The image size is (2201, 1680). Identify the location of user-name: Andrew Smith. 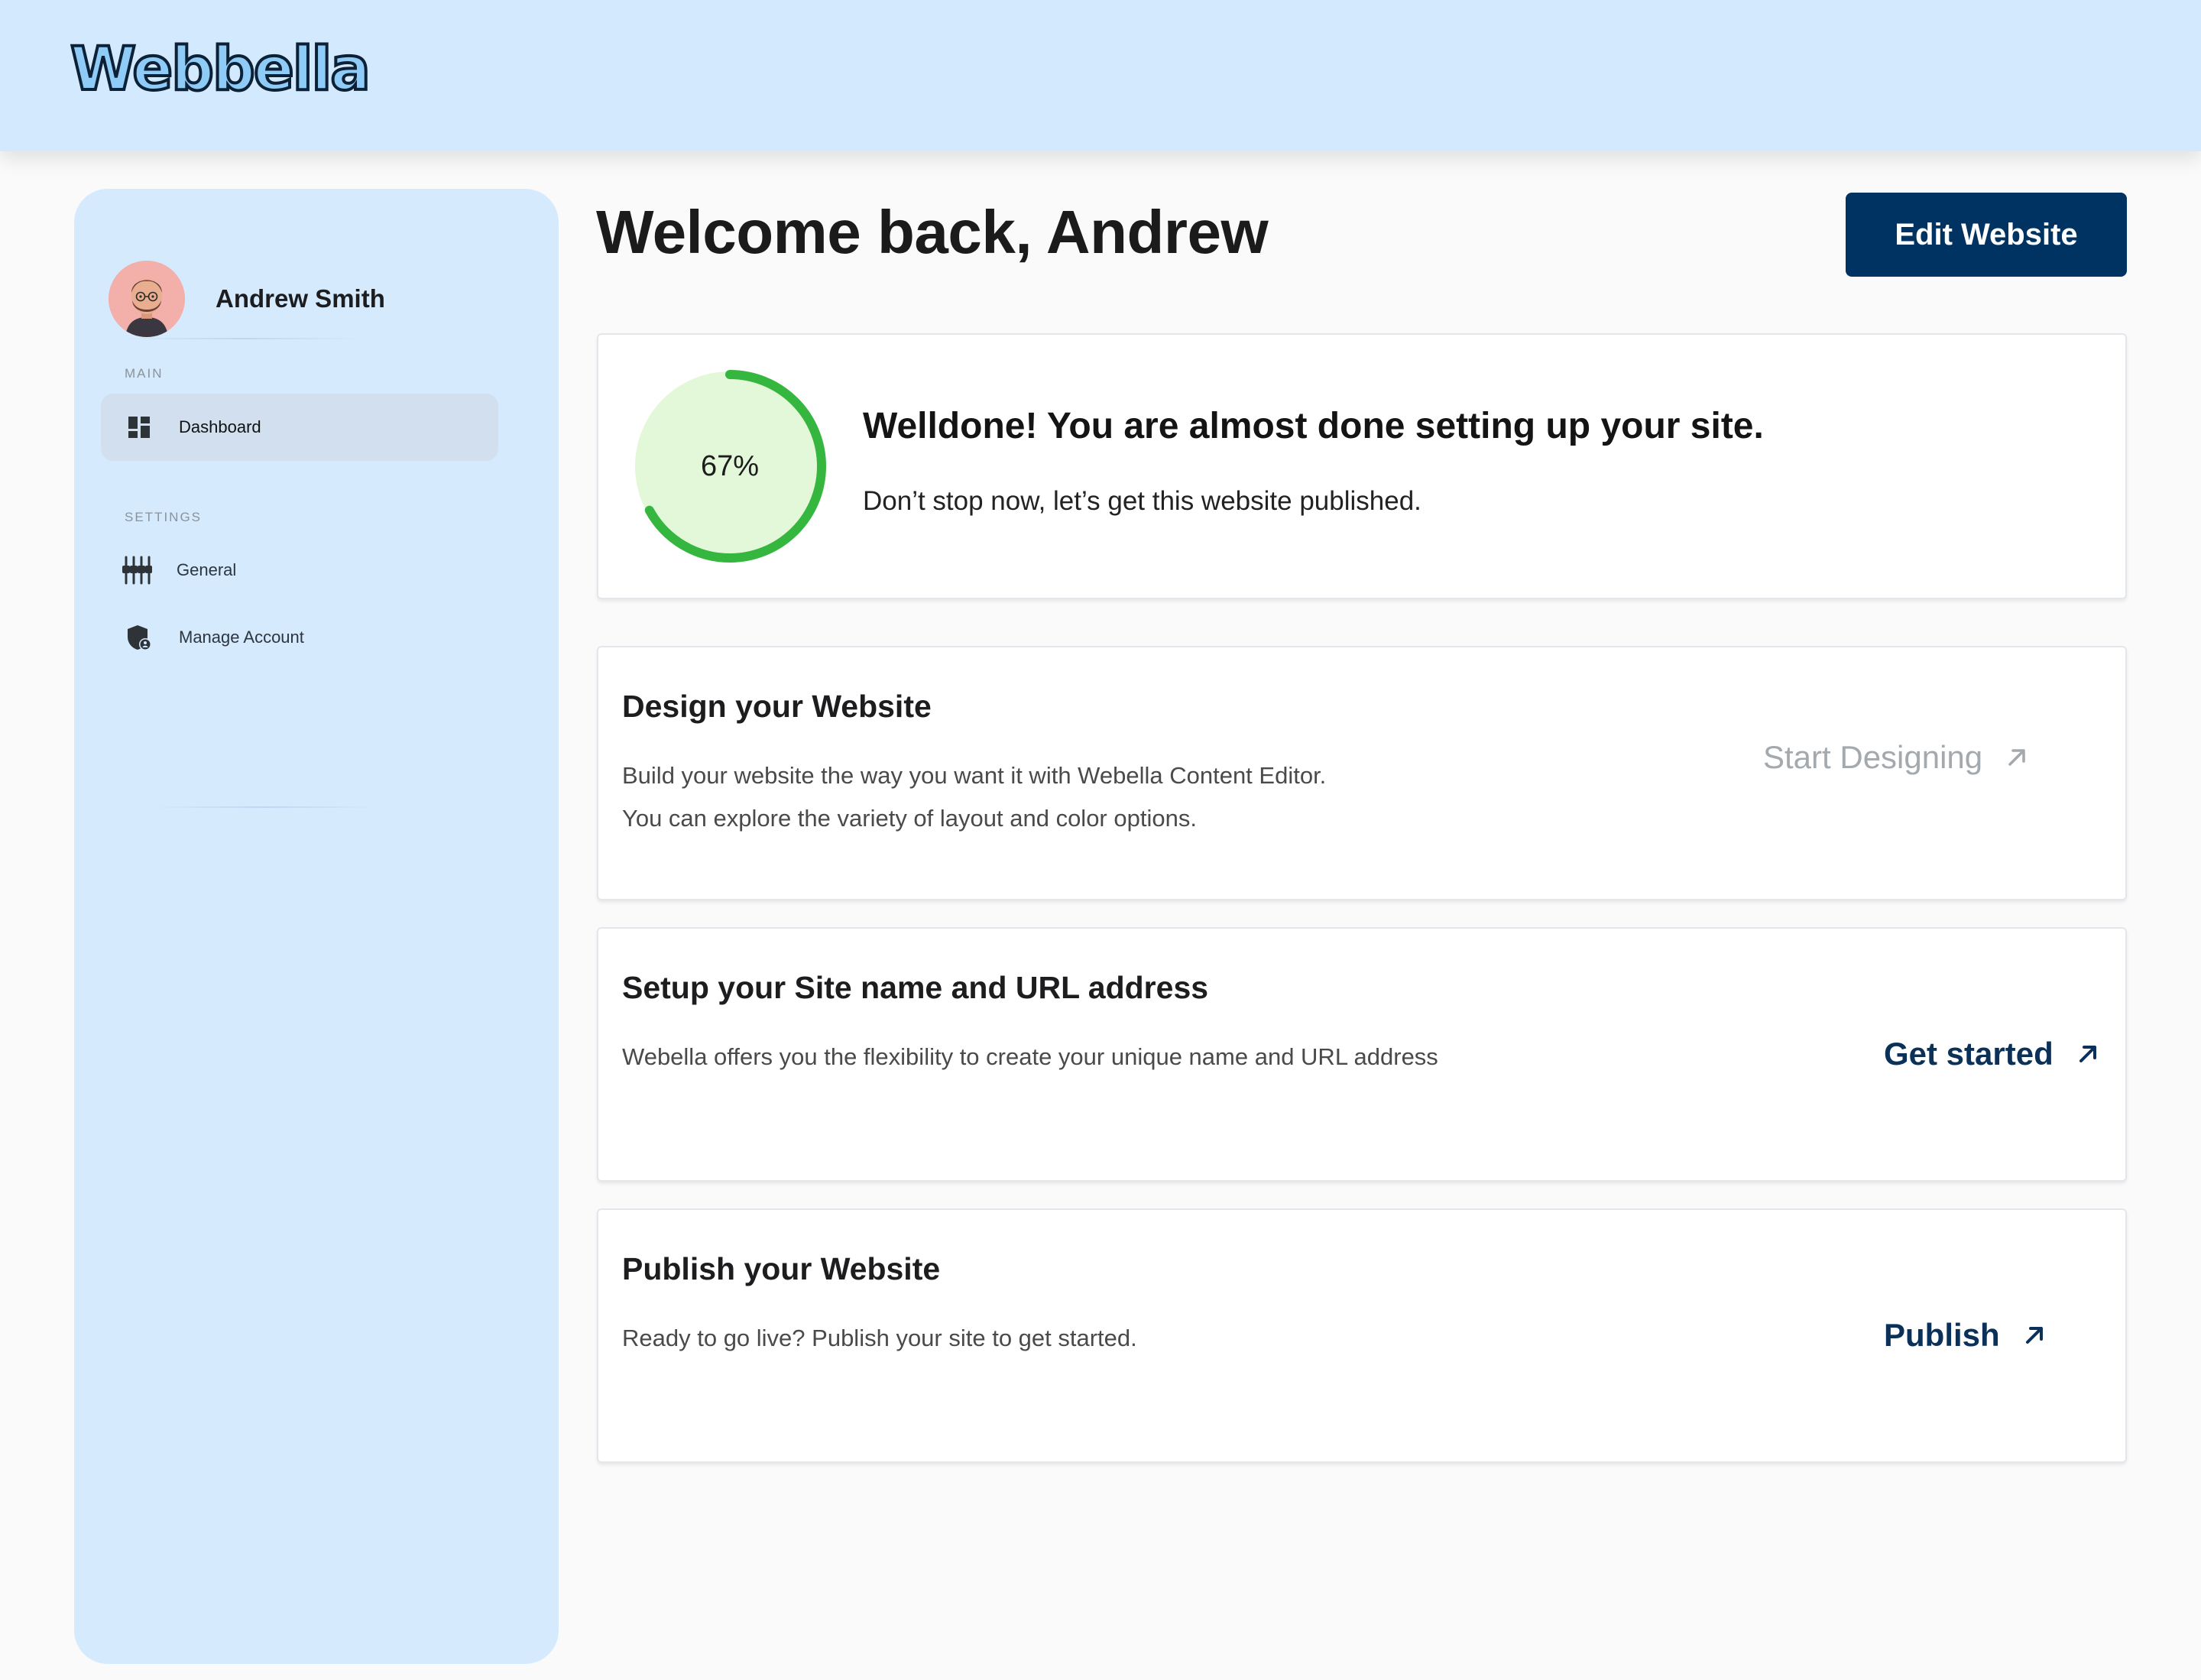
(300, 299).